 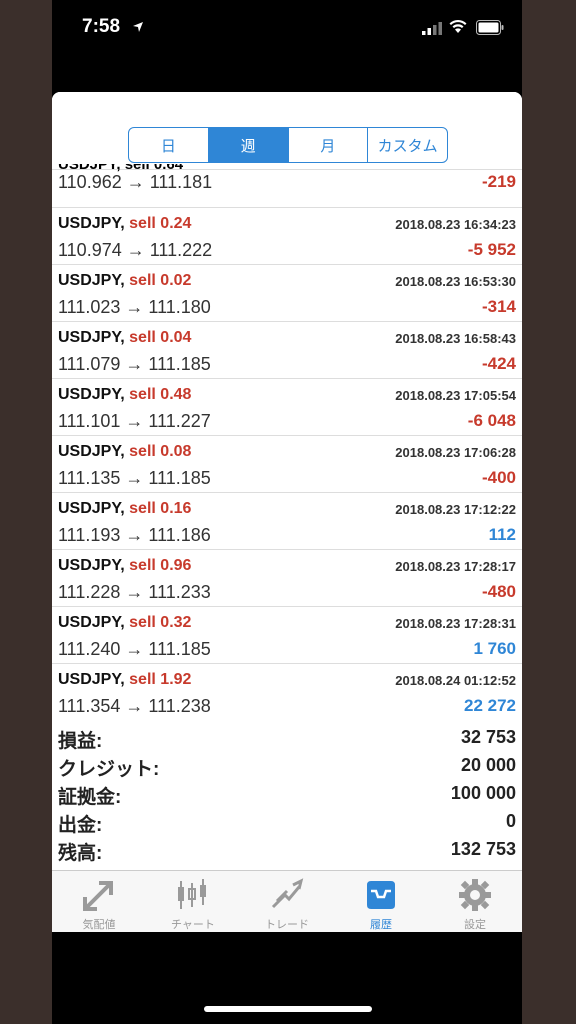 I want to click on trade-prices: 110.962 → 111.181, so click(x=135, y=182).